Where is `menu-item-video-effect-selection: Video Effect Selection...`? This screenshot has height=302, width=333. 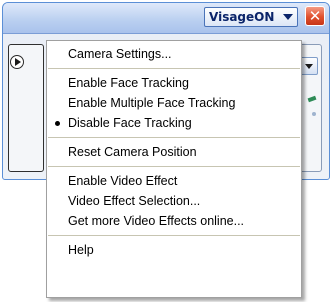
menu-item-video-effect-selection: Video Effect Selection... is located at coordinates (174, 201).